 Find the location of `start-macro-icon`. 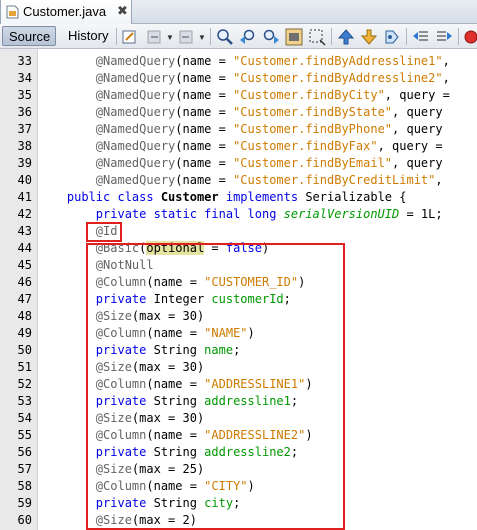

start-macro-icon is located at coordinates (470, 37).